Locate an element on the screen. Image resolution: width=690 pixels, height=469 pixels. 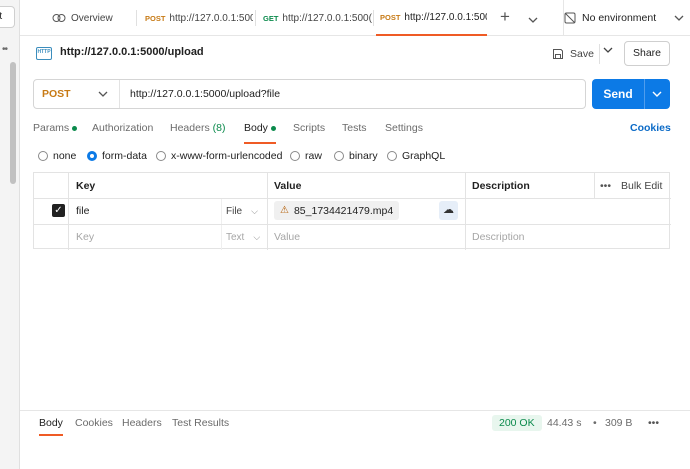
response-size: 309 B is located at coordinates (618, 423).